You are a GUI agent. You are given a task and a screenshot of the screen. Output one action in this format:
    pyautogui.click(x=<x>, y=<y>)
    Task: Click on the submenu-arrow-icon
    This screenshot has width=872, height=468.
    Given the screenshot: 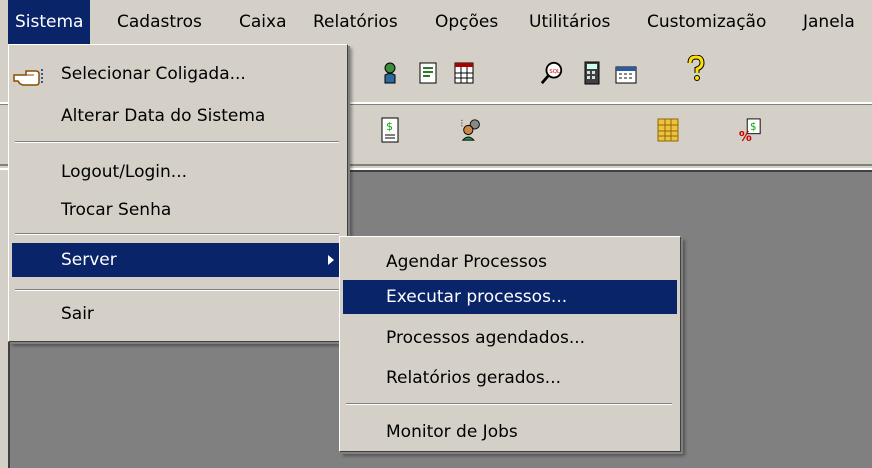 What is the action you would take?
    pyautogui.click(x=331, y=260)
    